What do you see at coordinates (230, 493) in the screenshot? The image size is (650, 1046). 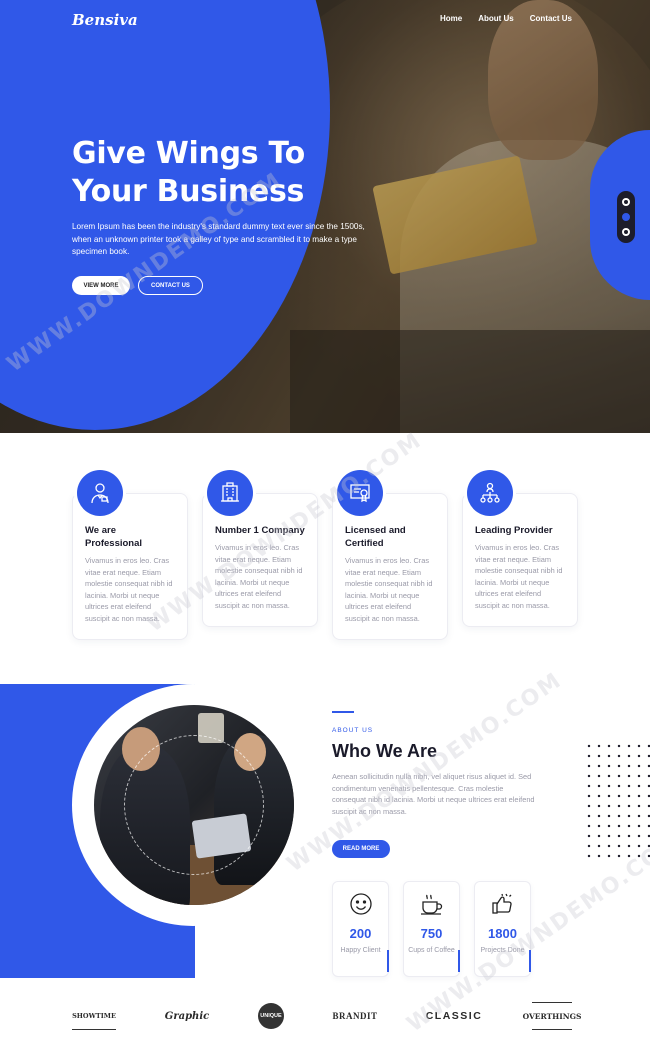 I see `company-building-icon` at bounding box center [230, 493].